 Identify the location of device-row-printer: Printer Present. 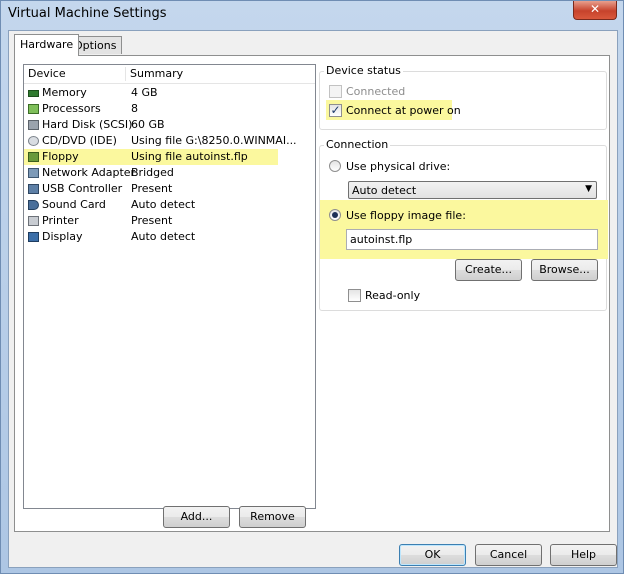
(169, 221).